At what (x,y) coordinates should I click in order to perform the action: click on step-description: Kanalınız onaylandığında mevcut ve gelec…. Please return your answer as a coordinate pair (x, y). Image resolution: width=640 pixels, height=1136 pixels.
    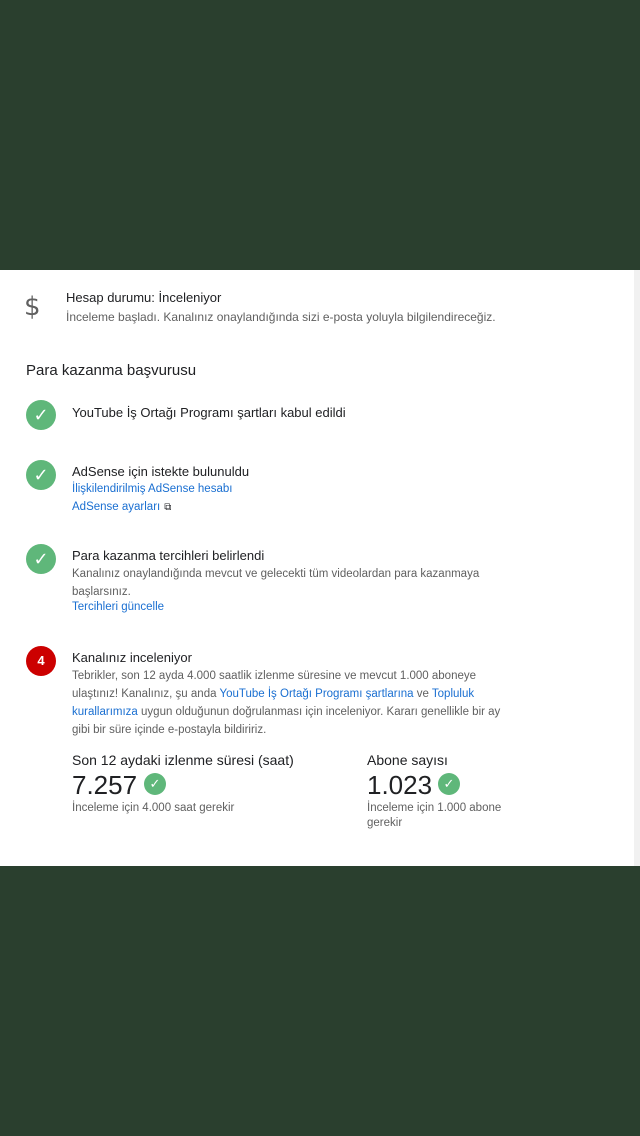
    Looking at the image, I should click on (276, 583).